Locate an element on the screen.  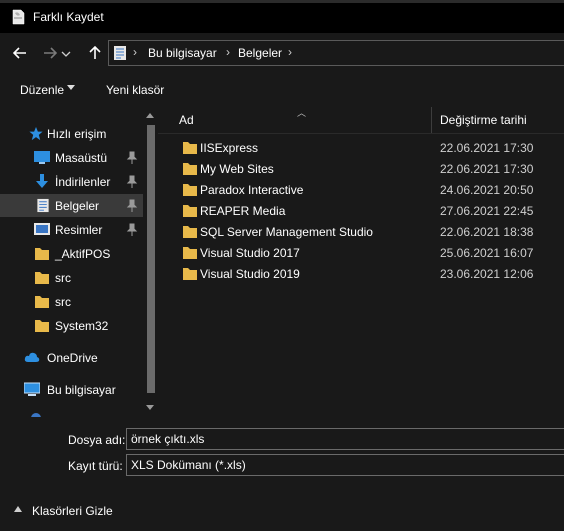
sidebar-item-partial is located at coordinates (71, 413).